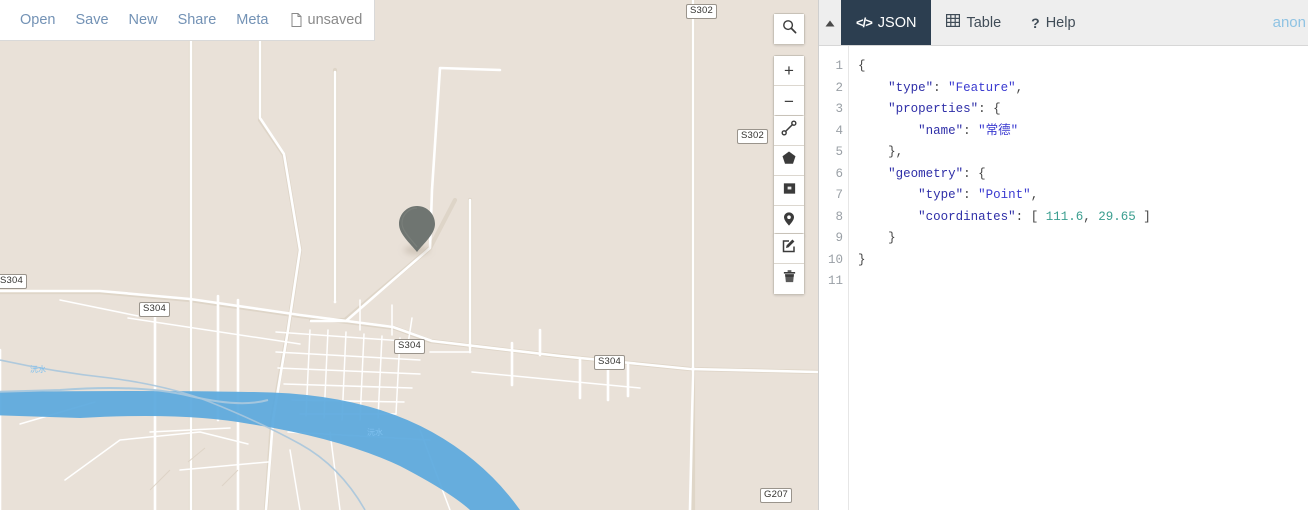 The width and height of the screenshot is (1308, 510). I want to click on map-edit-control, so click(789, 264).